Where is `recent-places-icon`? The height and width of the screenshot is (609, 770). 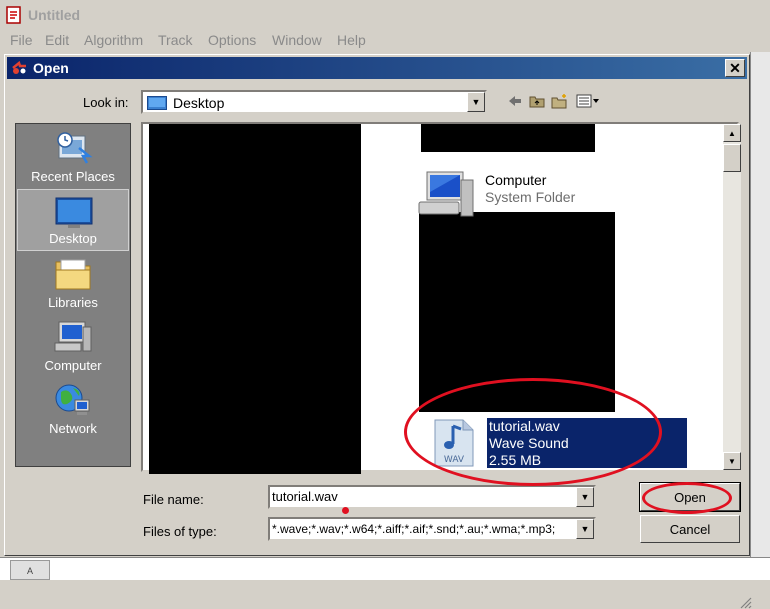
recent-places-icon is located at coordinates (75, 148).